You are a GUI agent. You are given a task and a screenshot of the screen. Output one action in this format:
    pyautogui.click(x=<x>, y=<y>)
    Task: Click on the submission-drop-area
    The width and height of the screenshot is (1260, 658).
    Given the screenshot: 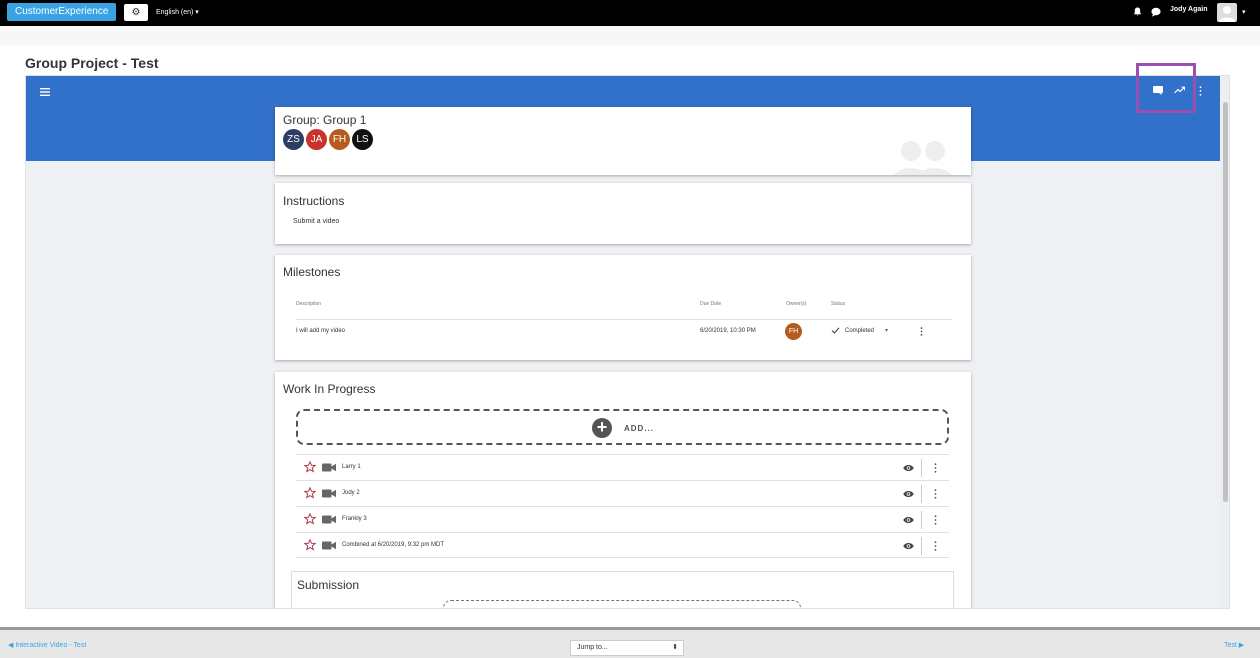 What is the action you would take?
    pyautogui.click(x=622, y=604)
    